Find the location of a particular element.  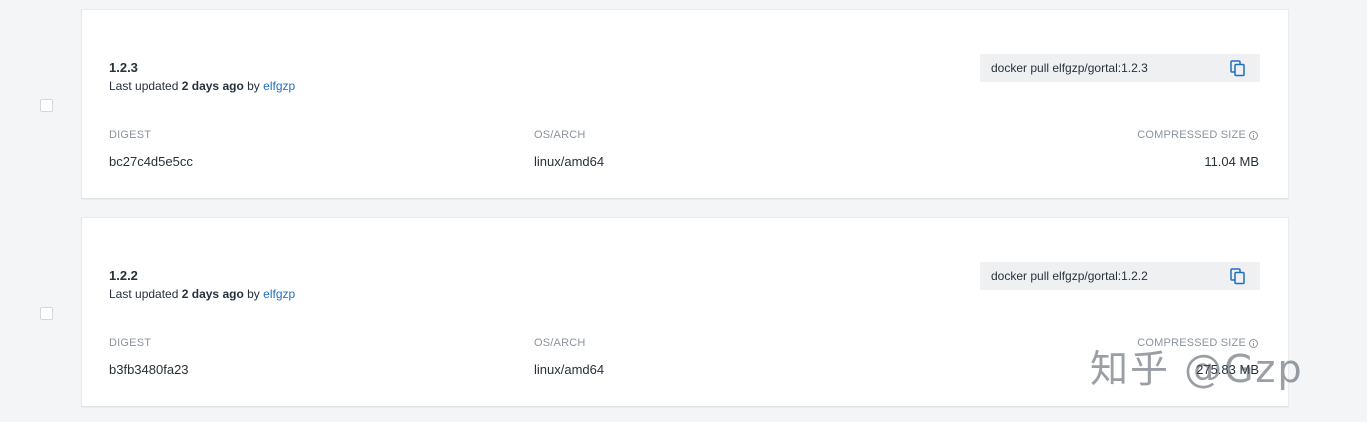

tag-name: 1.2.2 is located at coordinates (123, 275).